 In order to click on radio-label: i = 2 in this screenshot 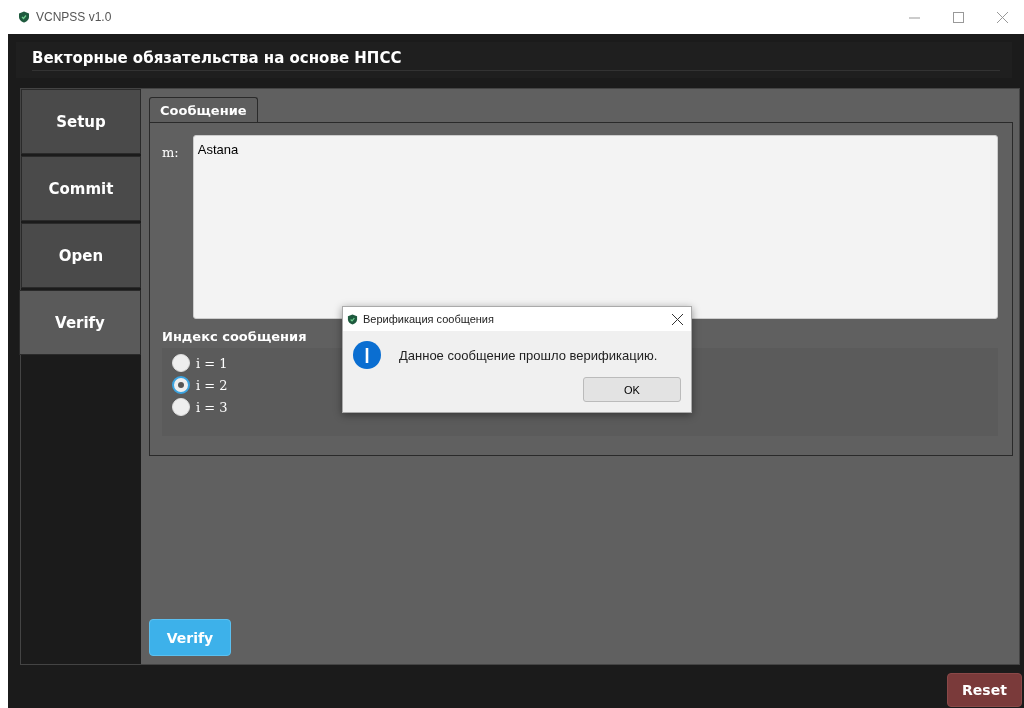, I will do `click(212, 385)`.